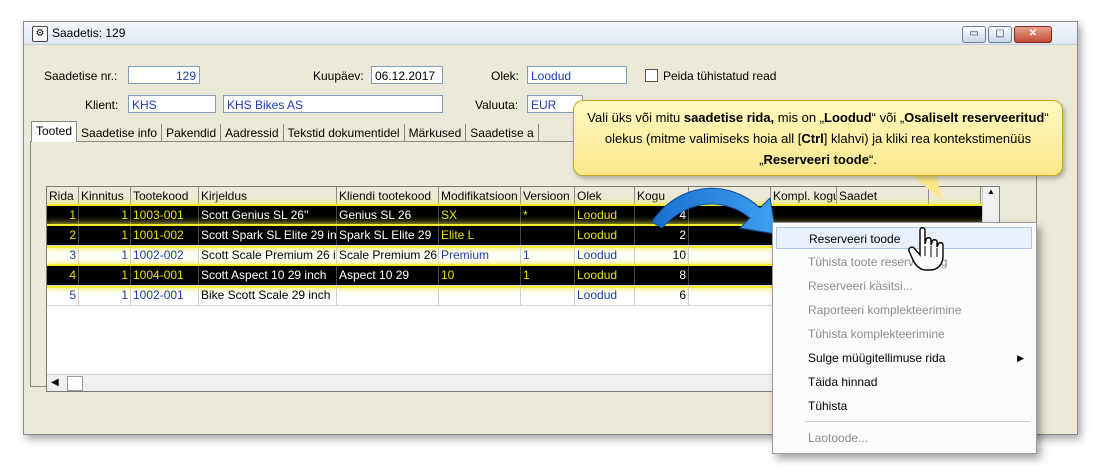 The width and height of the screenshot is (1099, 476). What do you see at coordinates (883, 196) in the screenshot?
I see `column-header-11: Saadet` at bounding box center [883, 196].